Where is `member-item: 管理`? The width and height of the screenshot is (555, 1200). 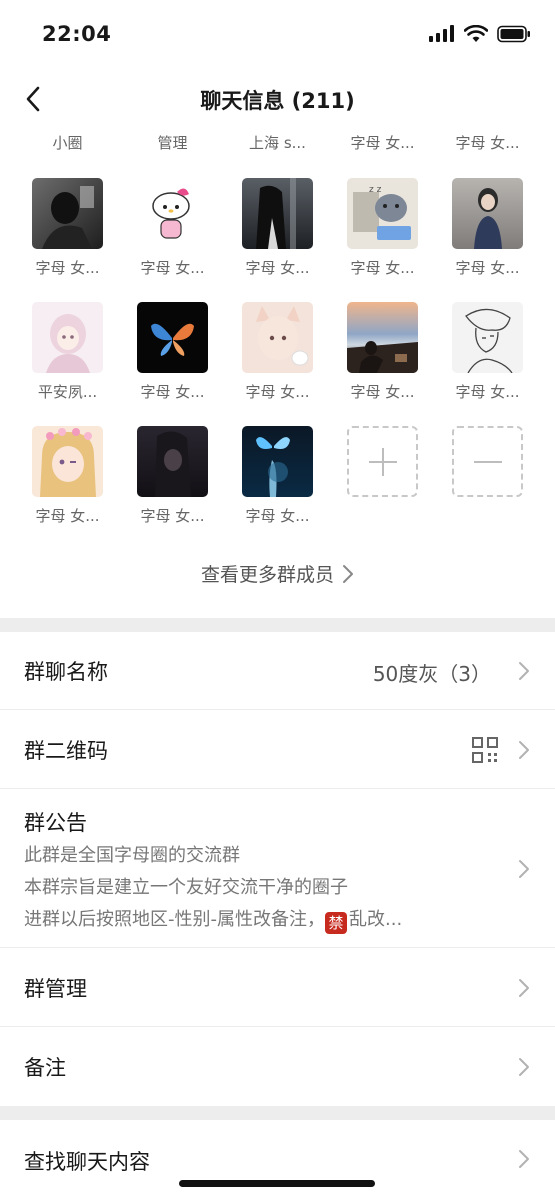 member-item: 管理 is located at coordinates (172, 142).